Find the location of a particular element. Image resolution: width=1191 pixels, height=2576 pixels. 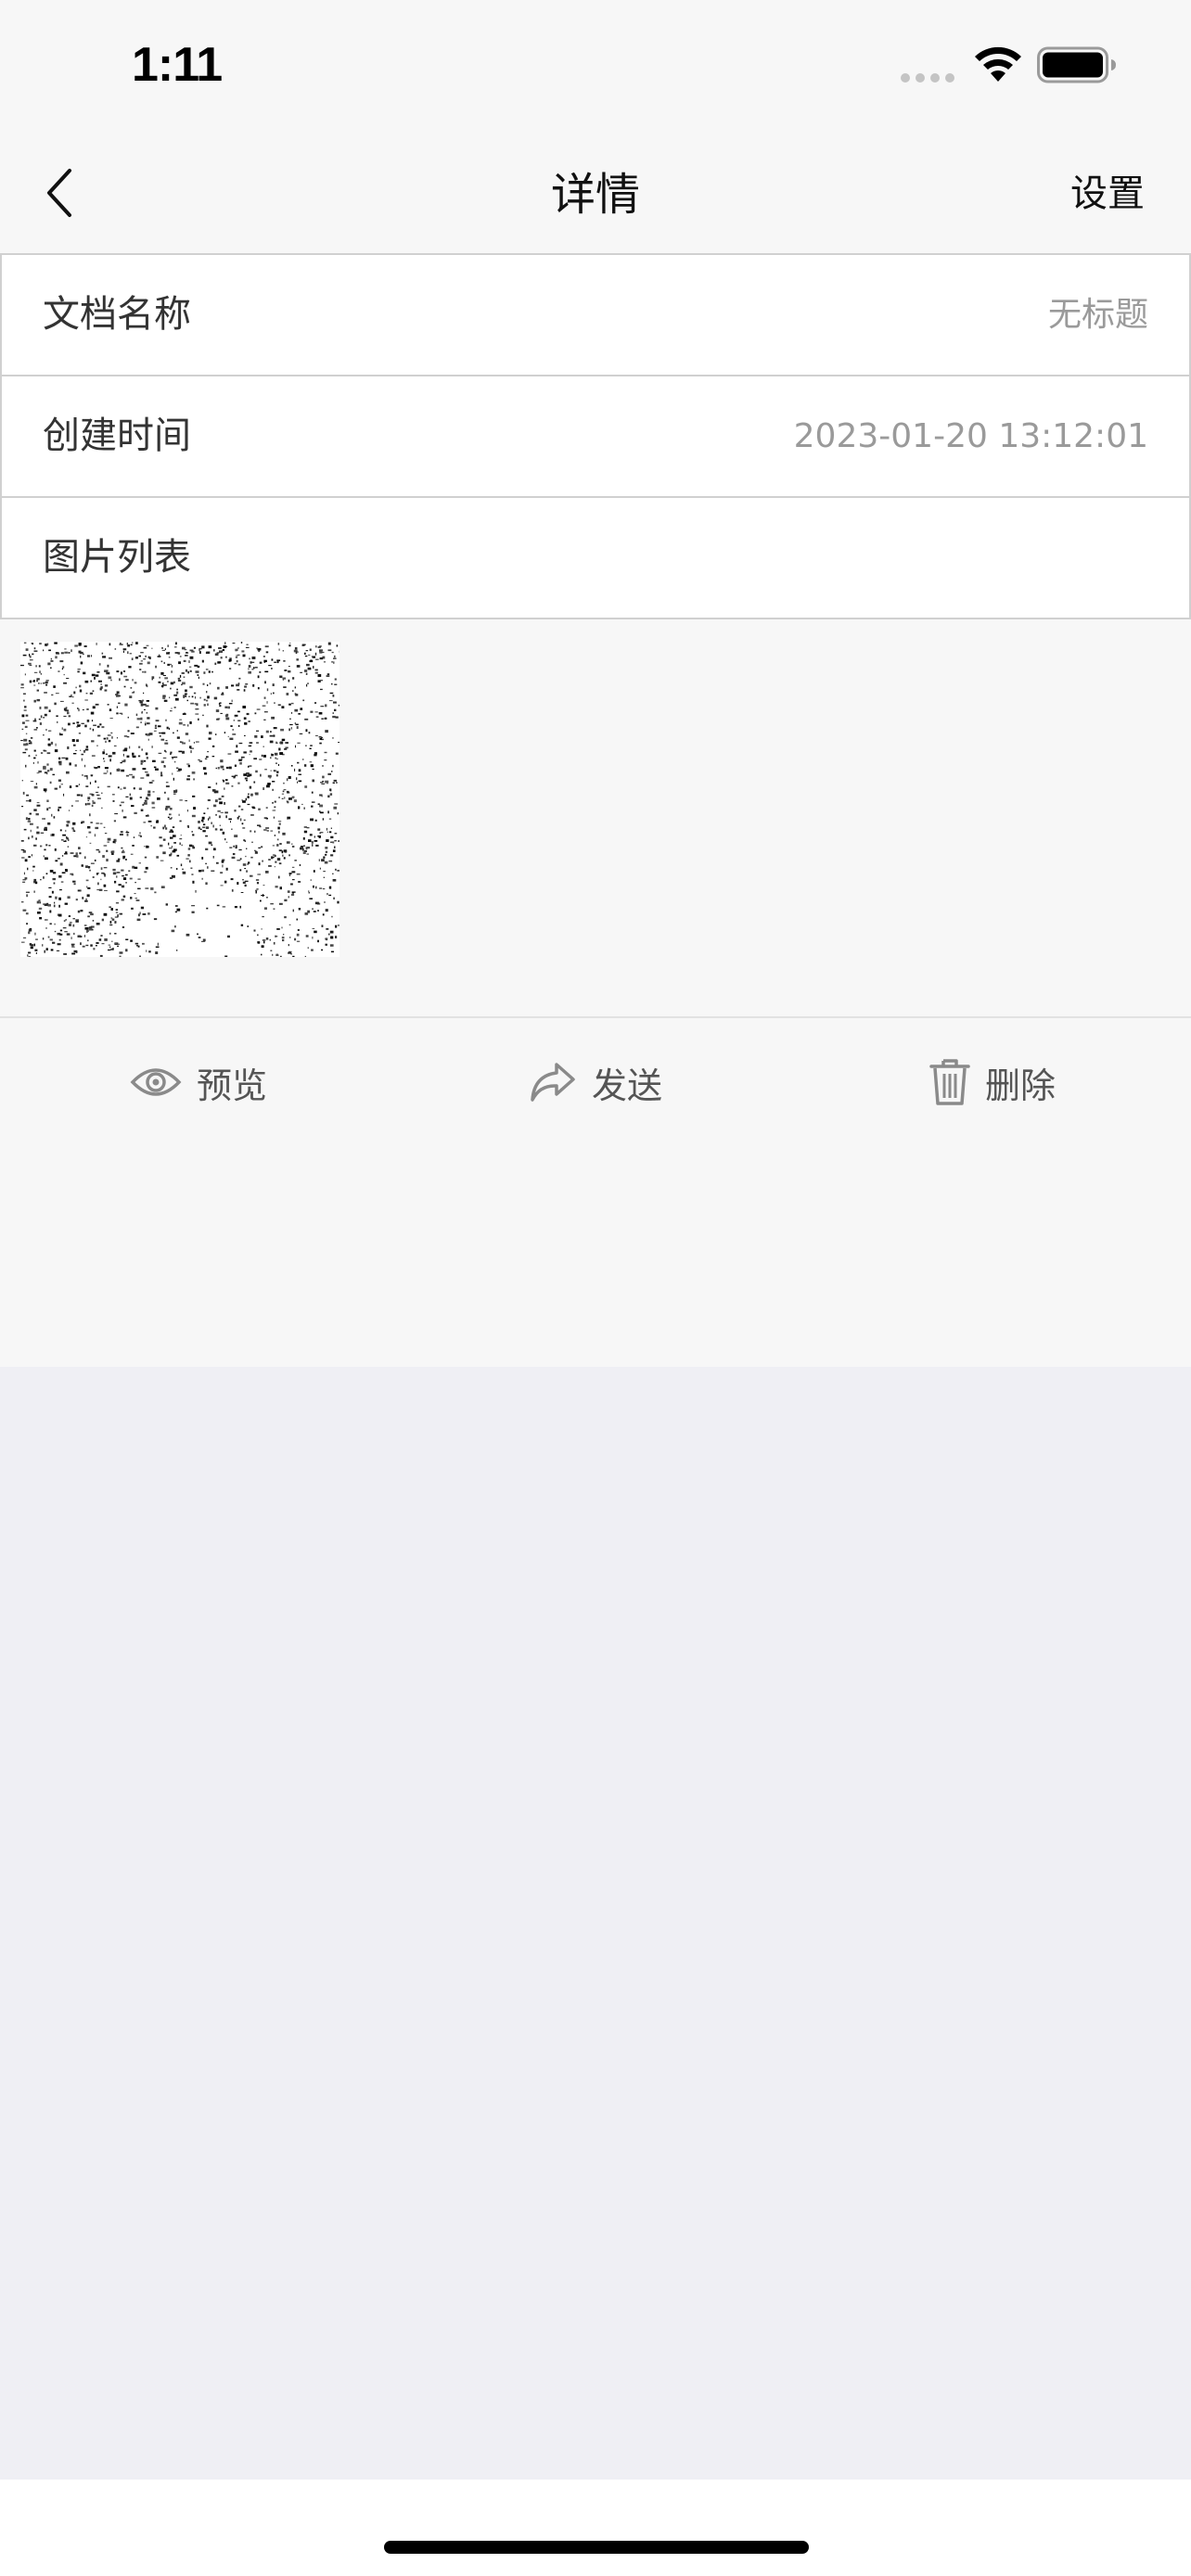

share-arrow-icon is located at coordinates (553, 1082).